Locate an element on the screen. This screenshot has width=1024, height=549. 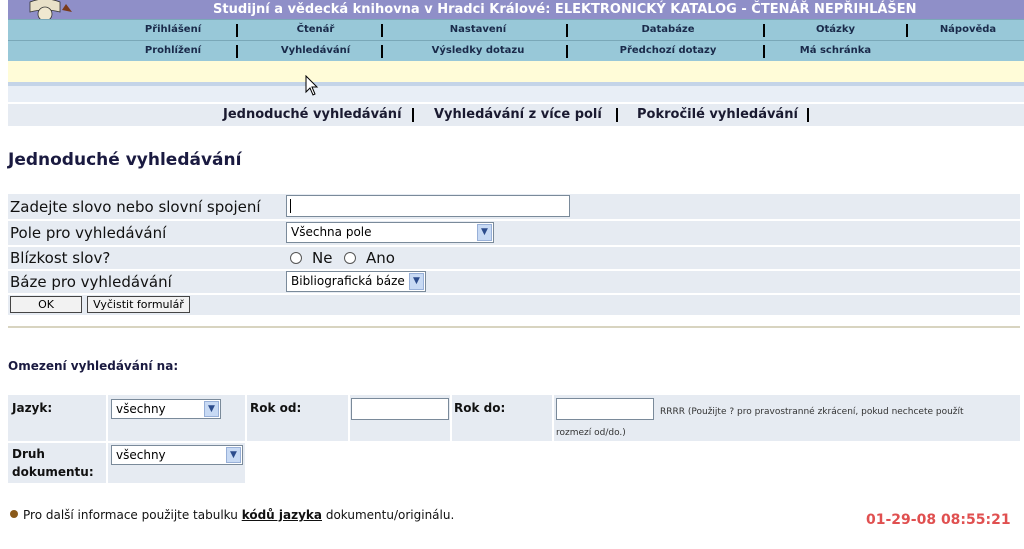
doctype-label-cont: dokumentu: is located at coordinates (53, 472).